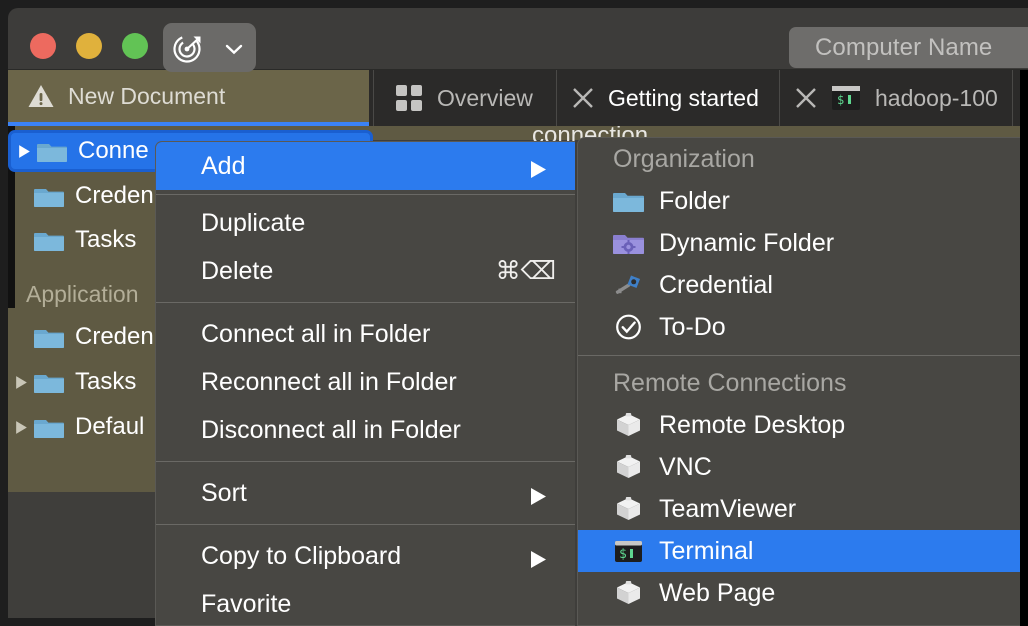  I want to click on menu-item-label: Sort, so click(224, 492).